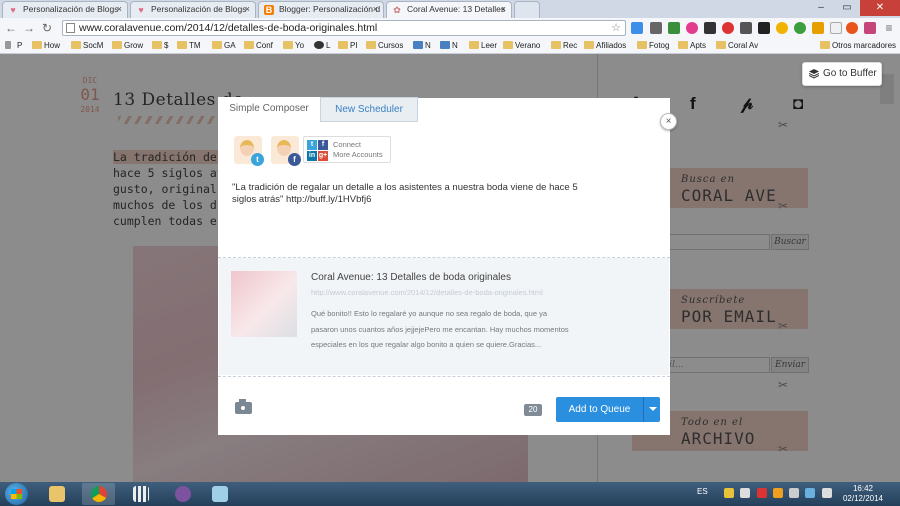 The height and width of the screenshot is (506, 900). Describe the element at coordinates (29, 28) in the screenshot. I see `forward-icon: →` at that location.